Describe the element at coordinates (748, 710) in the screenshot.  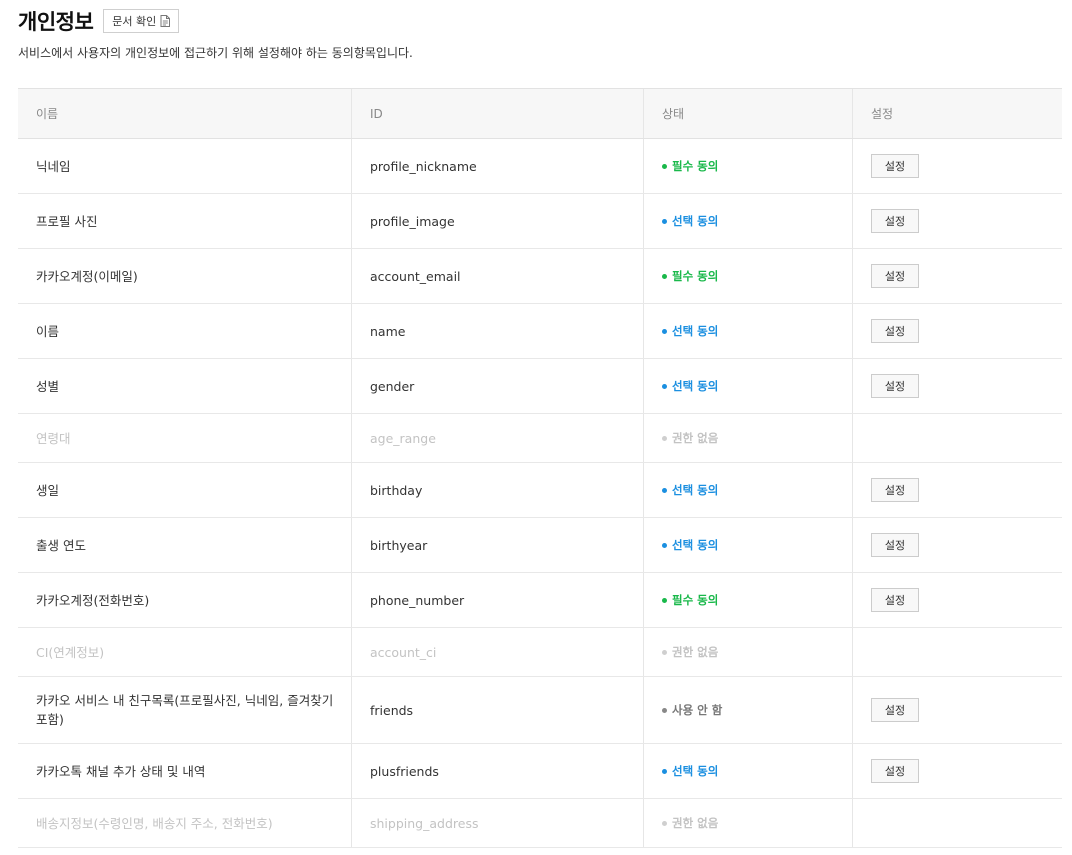
I see `consent-status: 사용 안 함` at that location.